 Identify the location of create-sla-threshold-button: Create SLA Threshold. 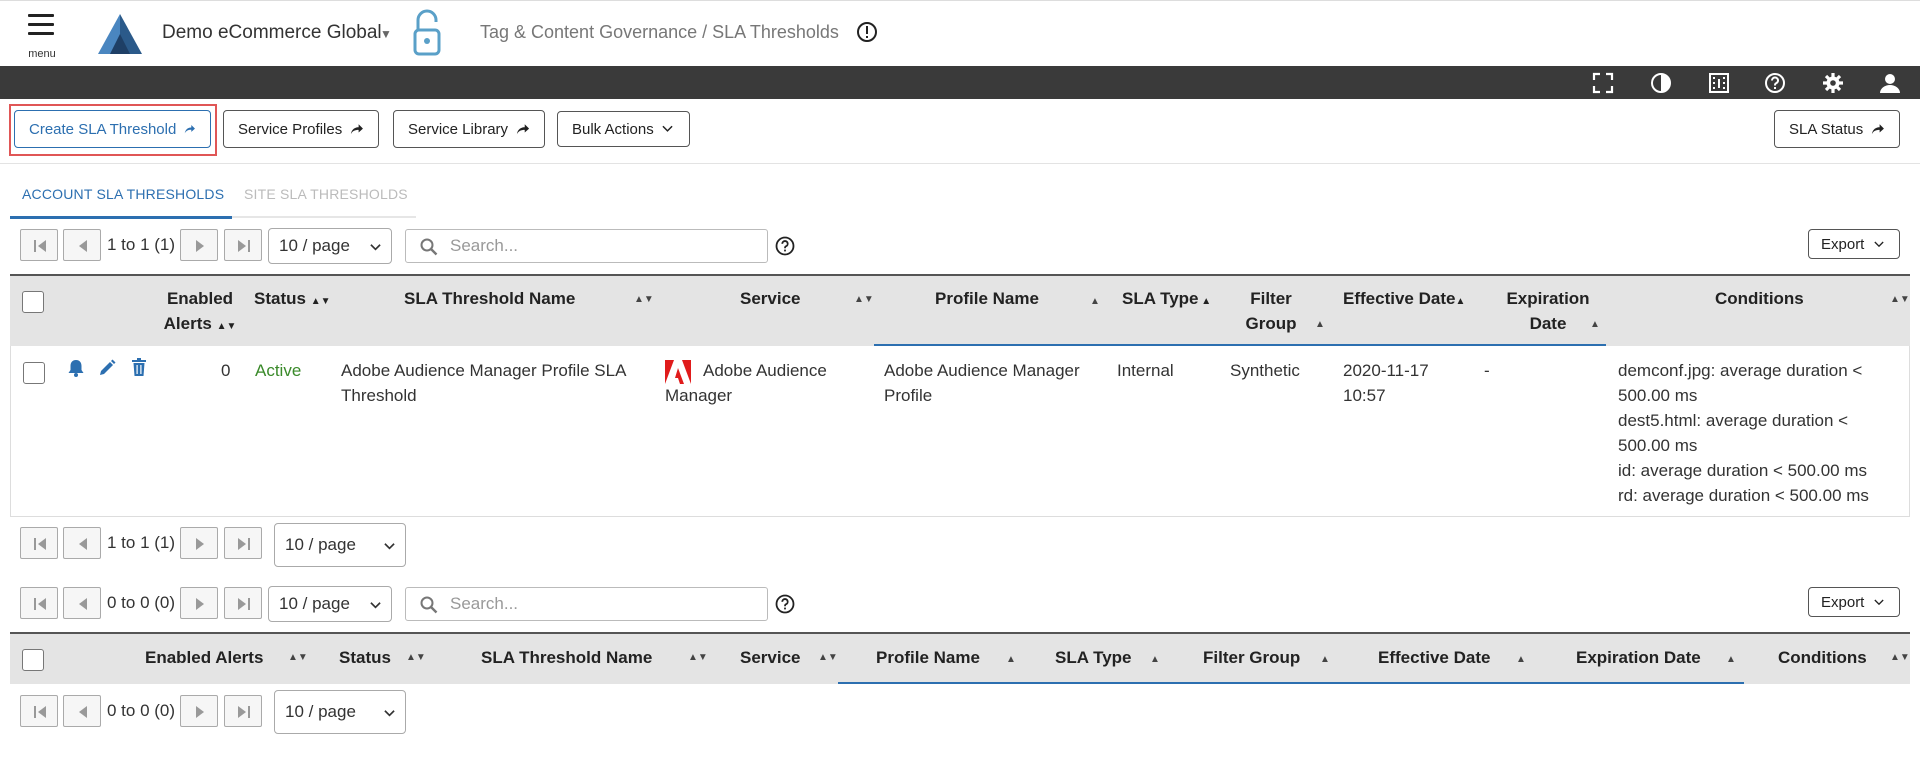
(112, 129).